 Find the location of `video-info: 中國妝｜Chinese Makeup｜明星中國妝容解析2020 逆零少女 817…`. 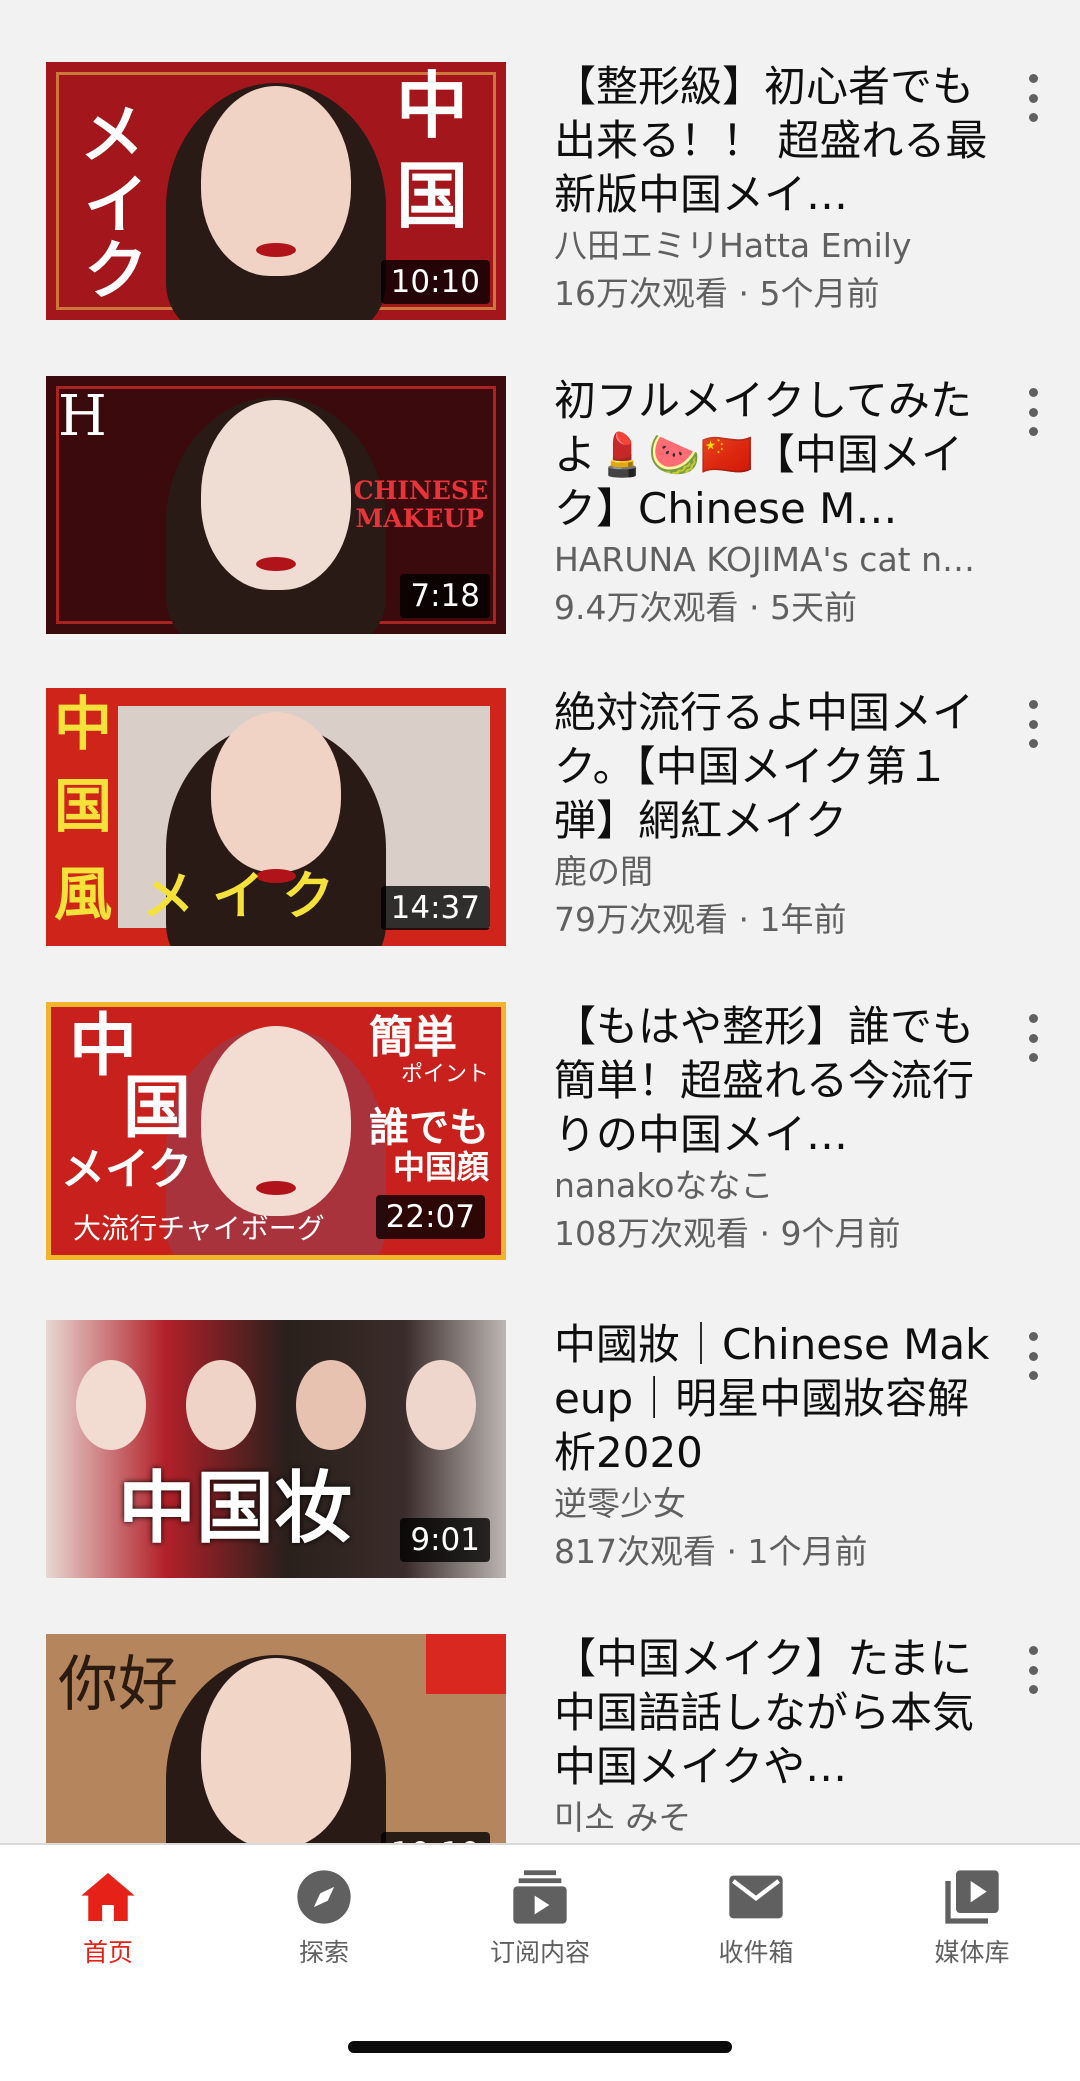

video-info: 中國妝｜Chinese Makeup｜明星中國妝容解析2020 逆零少女 817… is located at coordinates (779, 1448).